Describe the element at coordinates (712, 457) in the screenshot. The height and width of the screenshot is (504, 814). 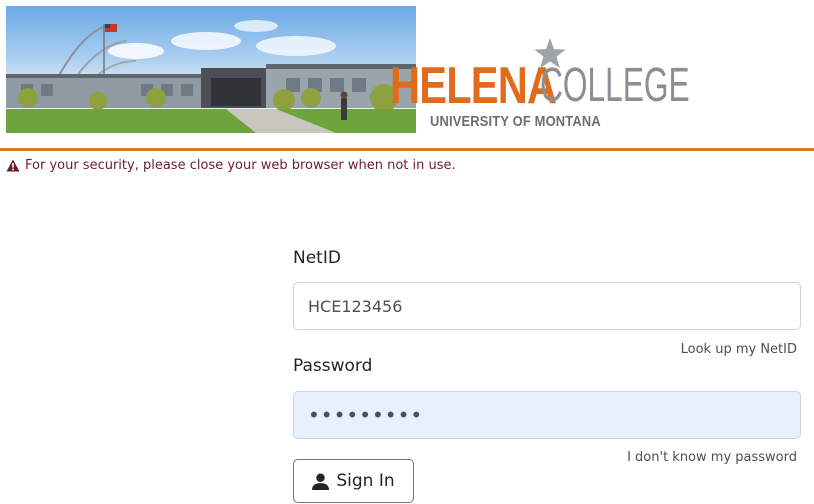
I see `forgot-password-link: I don't know my password` at that location.